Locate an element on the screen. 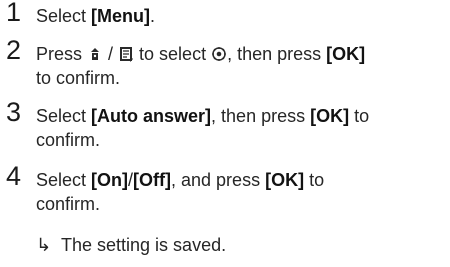 The image size is (450, 267). off-key-label: [Off] is located at coordinates (152, 180).